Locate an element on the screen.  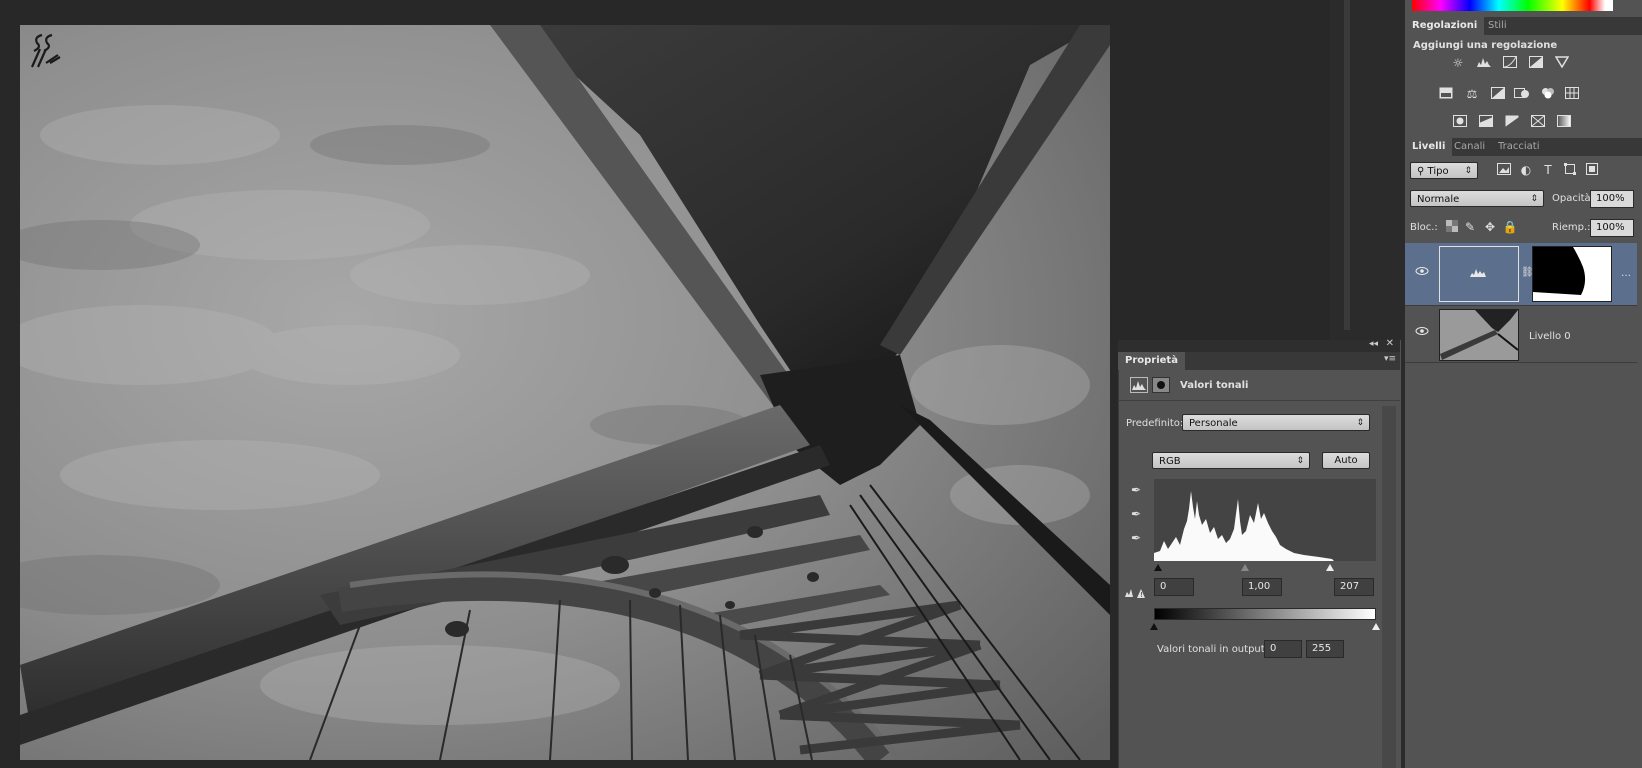
fill-label: Riemp.: is located at coordinates (1571, 227).